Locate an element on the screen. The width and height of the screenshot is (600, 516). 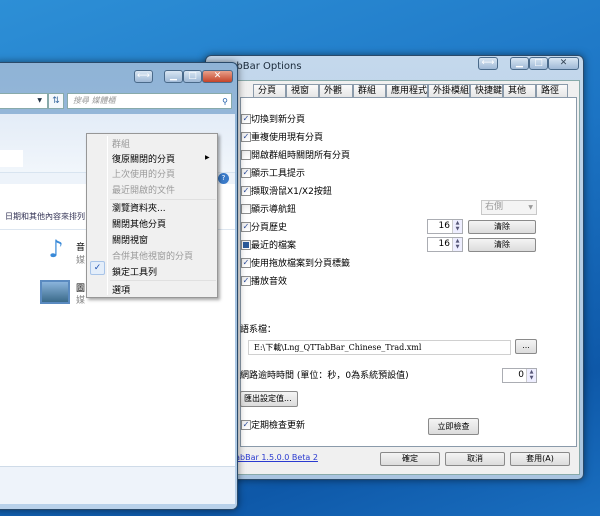
option-label: 使用拖放檔案到分頁標籤 is located at coordinates (301, 264).